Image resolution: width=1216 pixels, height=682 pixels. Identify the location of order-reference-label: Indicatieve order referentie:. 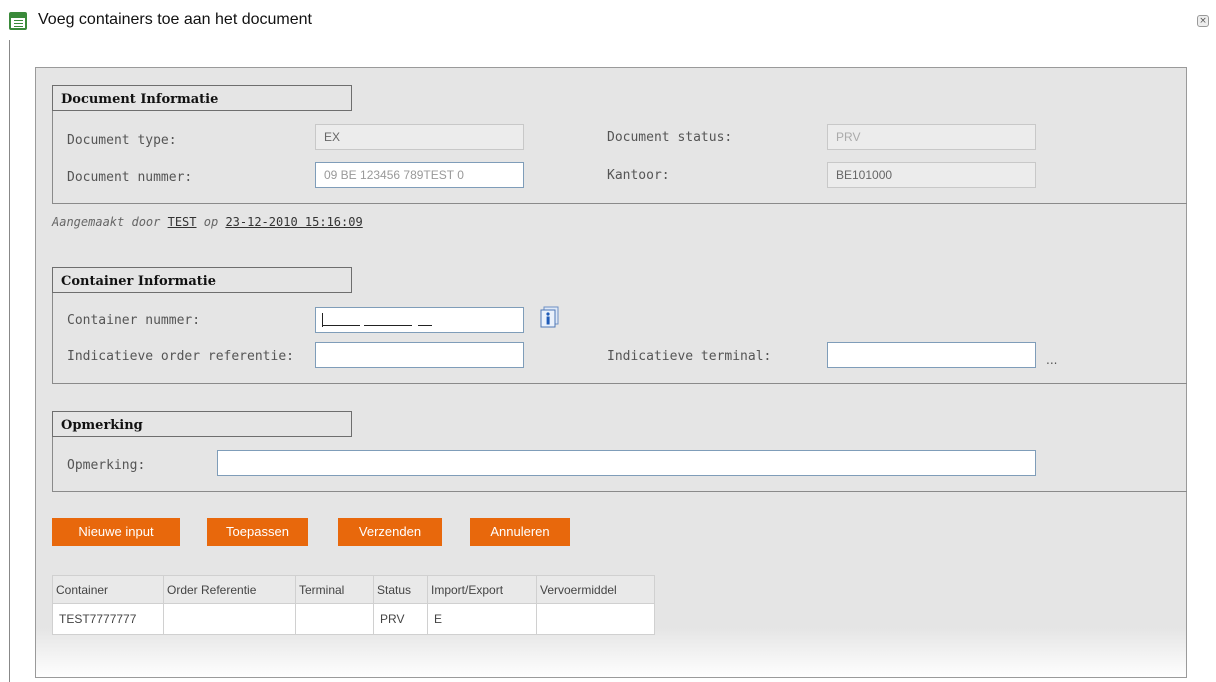
(180, 356).